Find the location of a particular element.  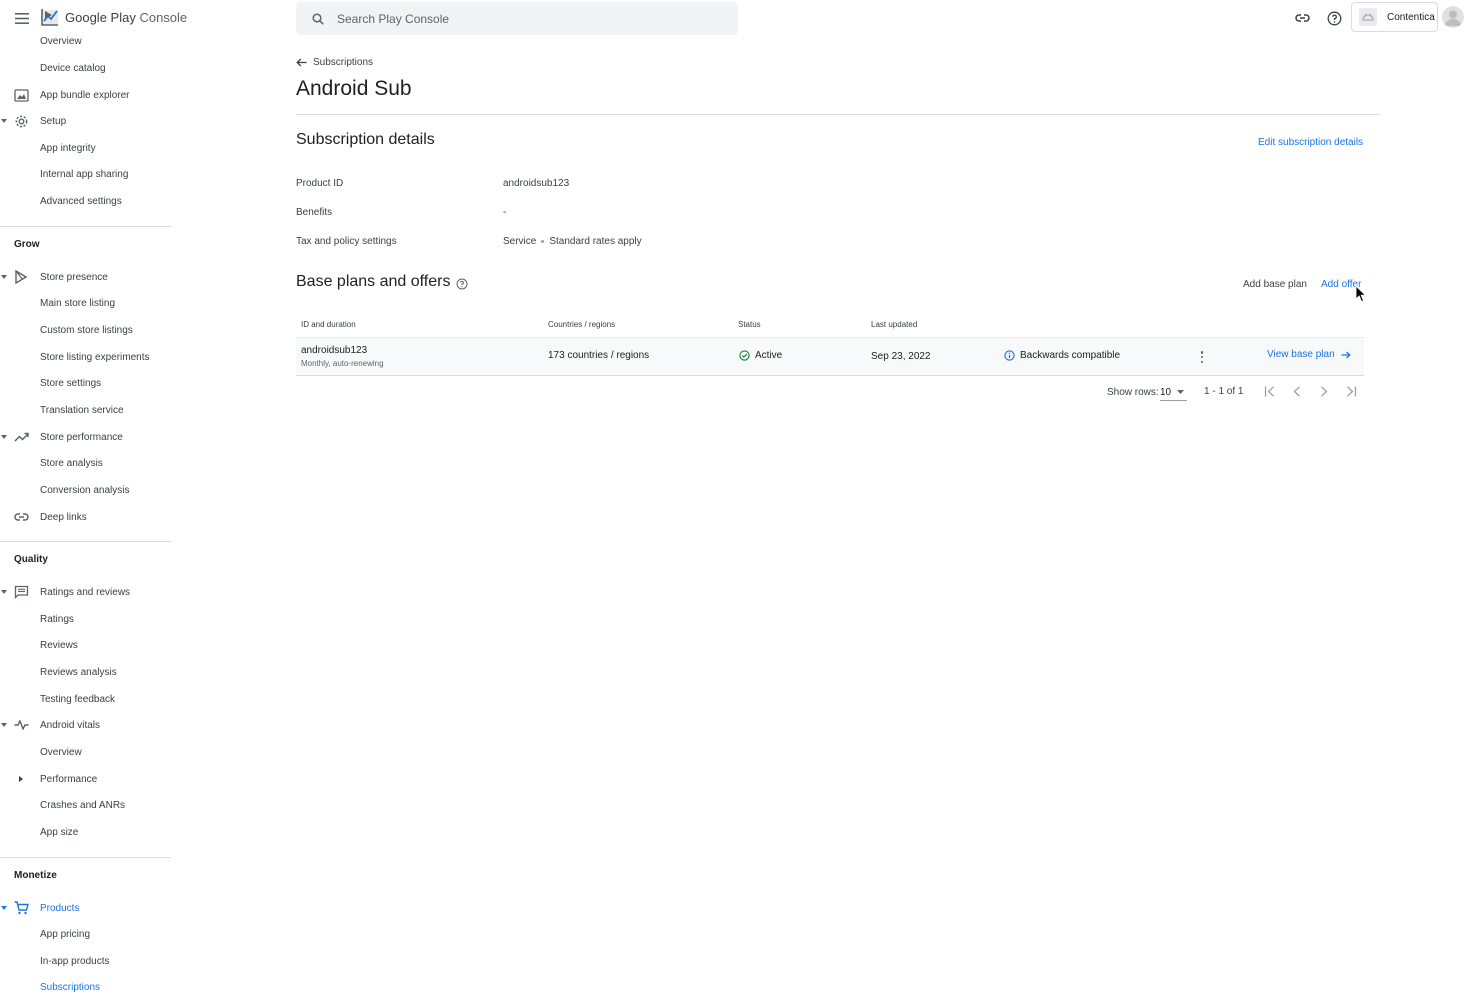

sidebar-item-performance: Performance is located at coordinates (85, 779).